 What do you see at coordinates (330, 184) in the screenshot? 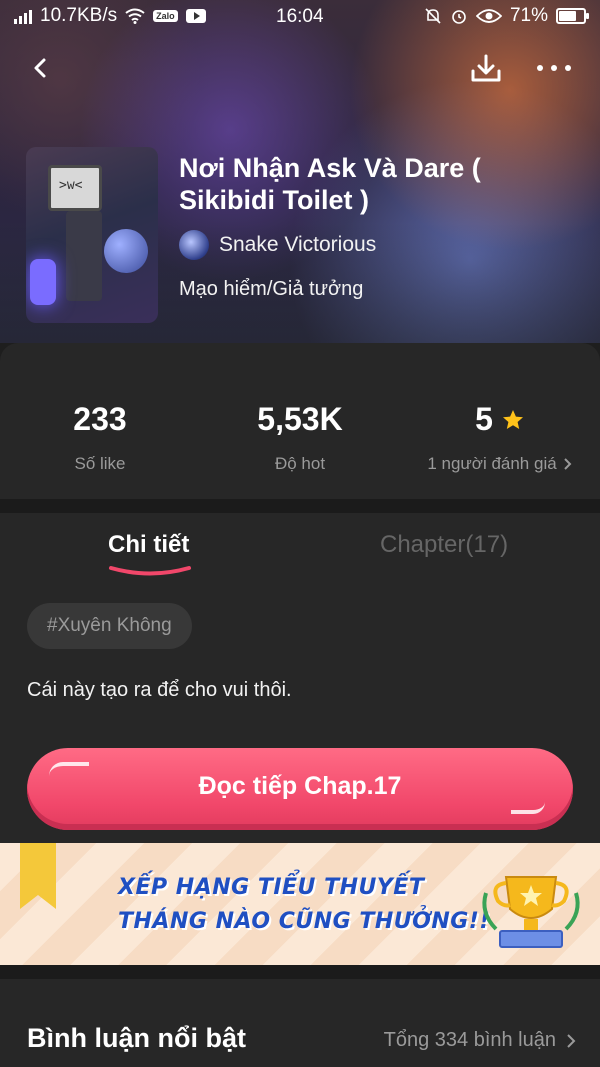
I see `story-title: Nơi Nhận Ask Và Dare ( Sikibidi Toilet )` at bounding box center [330, 184].